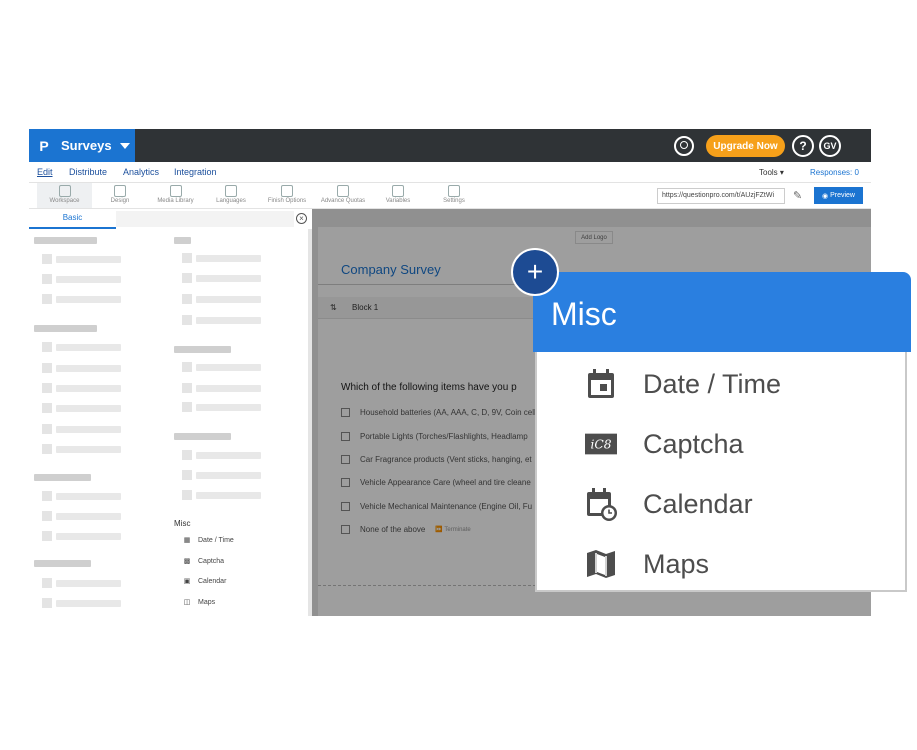 The image size is (917, 750). Describe the element at coordinates (187, 561) in the screenshot. I see `captcha-icon: ▩` at that location.